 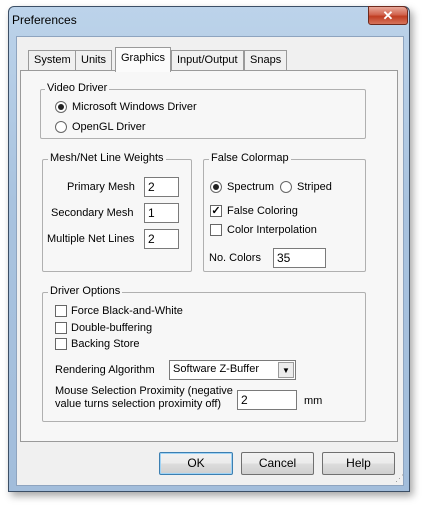 I want to click on tab-input-output: Input/Output, so click(x=207, y=60).